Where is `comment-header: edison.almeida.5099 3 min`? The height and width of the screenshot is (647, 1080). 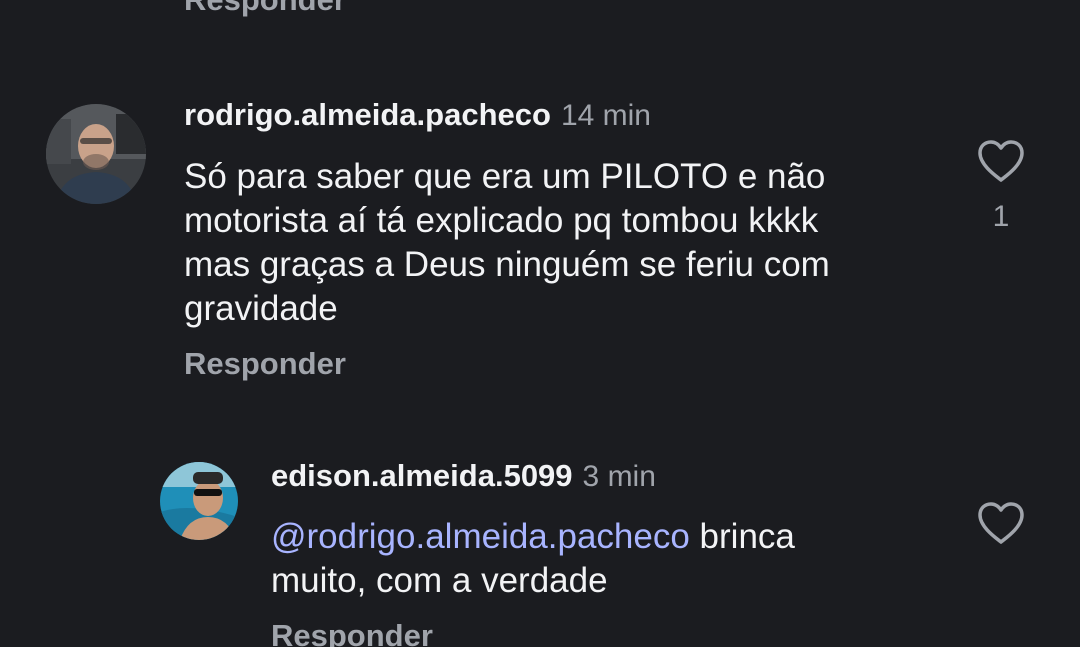
comment-header: edison.almeida.5099 3 min is located at coordinates (463, 476).